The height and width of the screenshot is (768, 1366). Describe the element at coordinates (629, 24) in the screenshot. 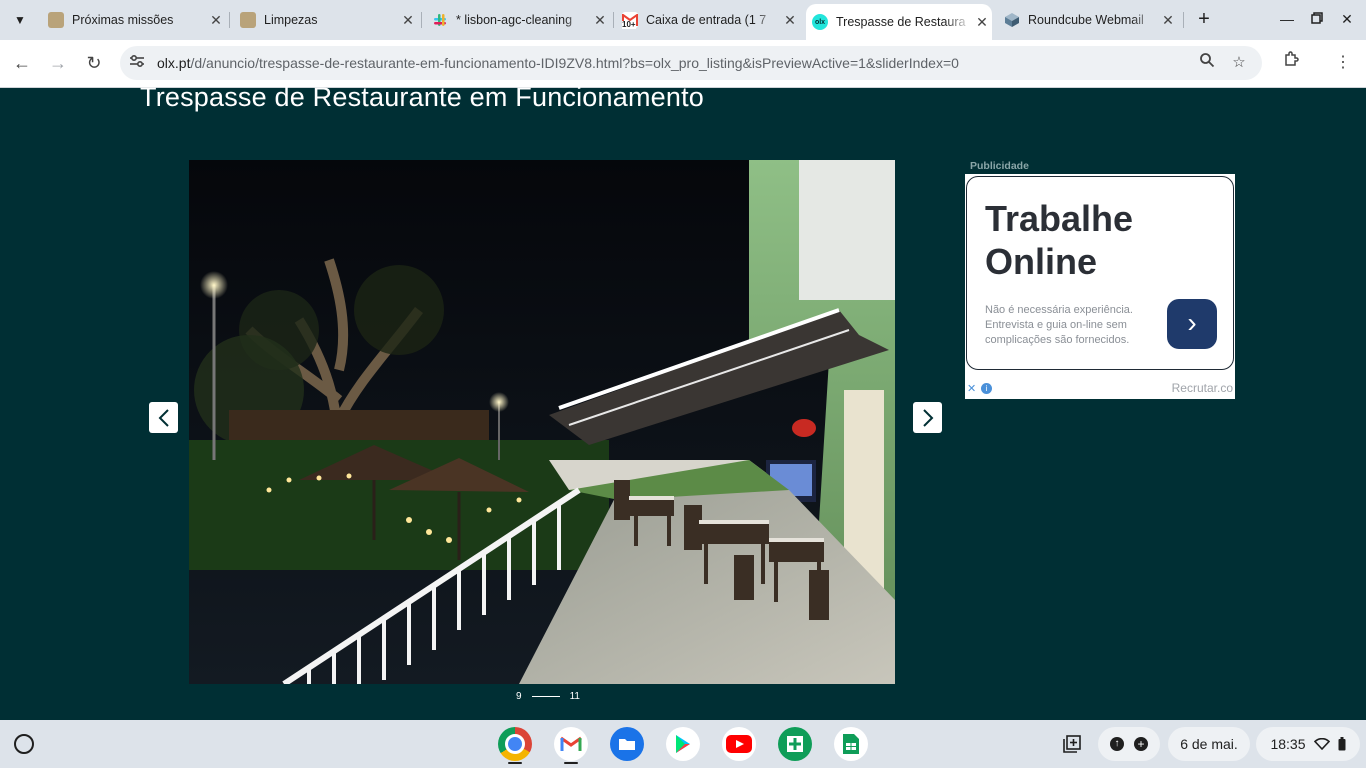

I see `unread-badge: 10+` at that location.